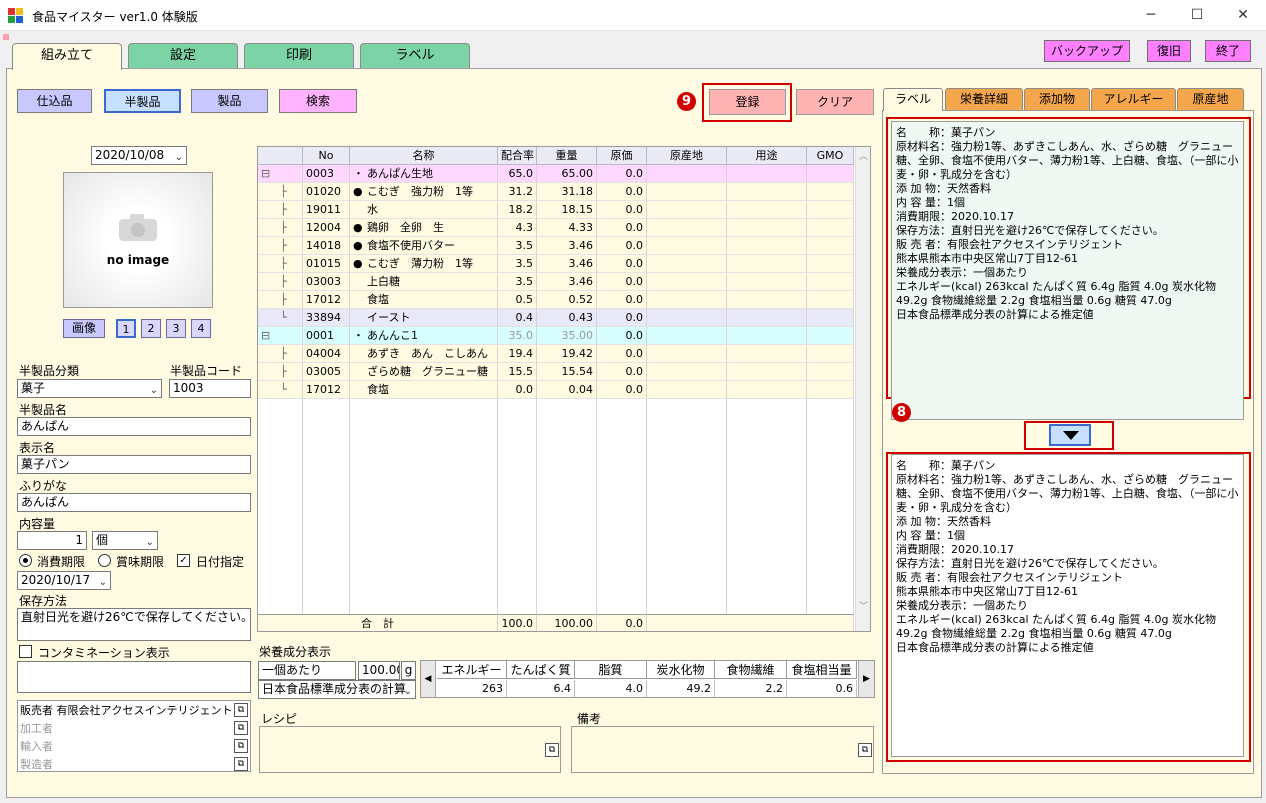 This screenshot has height=803, width=1266. I want to click on furigana-field: あんぱん, so click(134, 502).